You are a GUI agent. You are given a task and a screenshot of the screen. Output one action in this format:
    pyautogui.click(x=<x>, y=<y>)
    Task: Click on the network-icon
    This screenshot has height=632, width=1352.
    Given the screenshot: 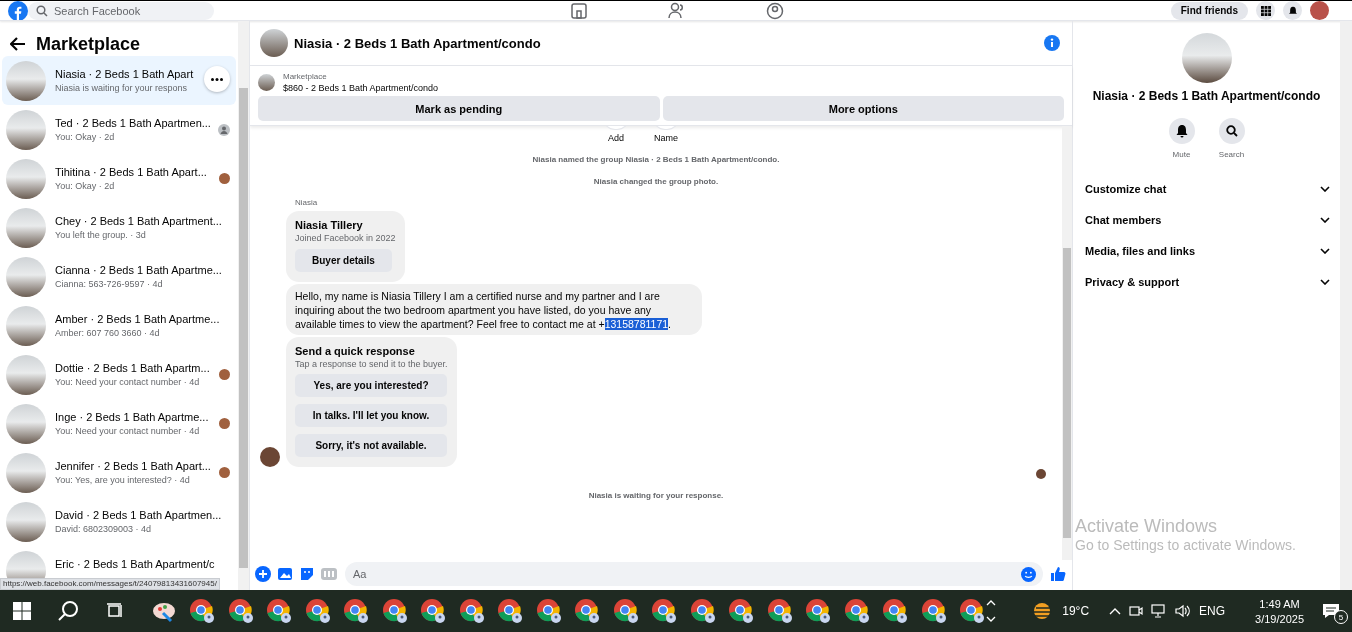 What is the action you would take?
    pyautogui.click(x=1159, y=611)
    